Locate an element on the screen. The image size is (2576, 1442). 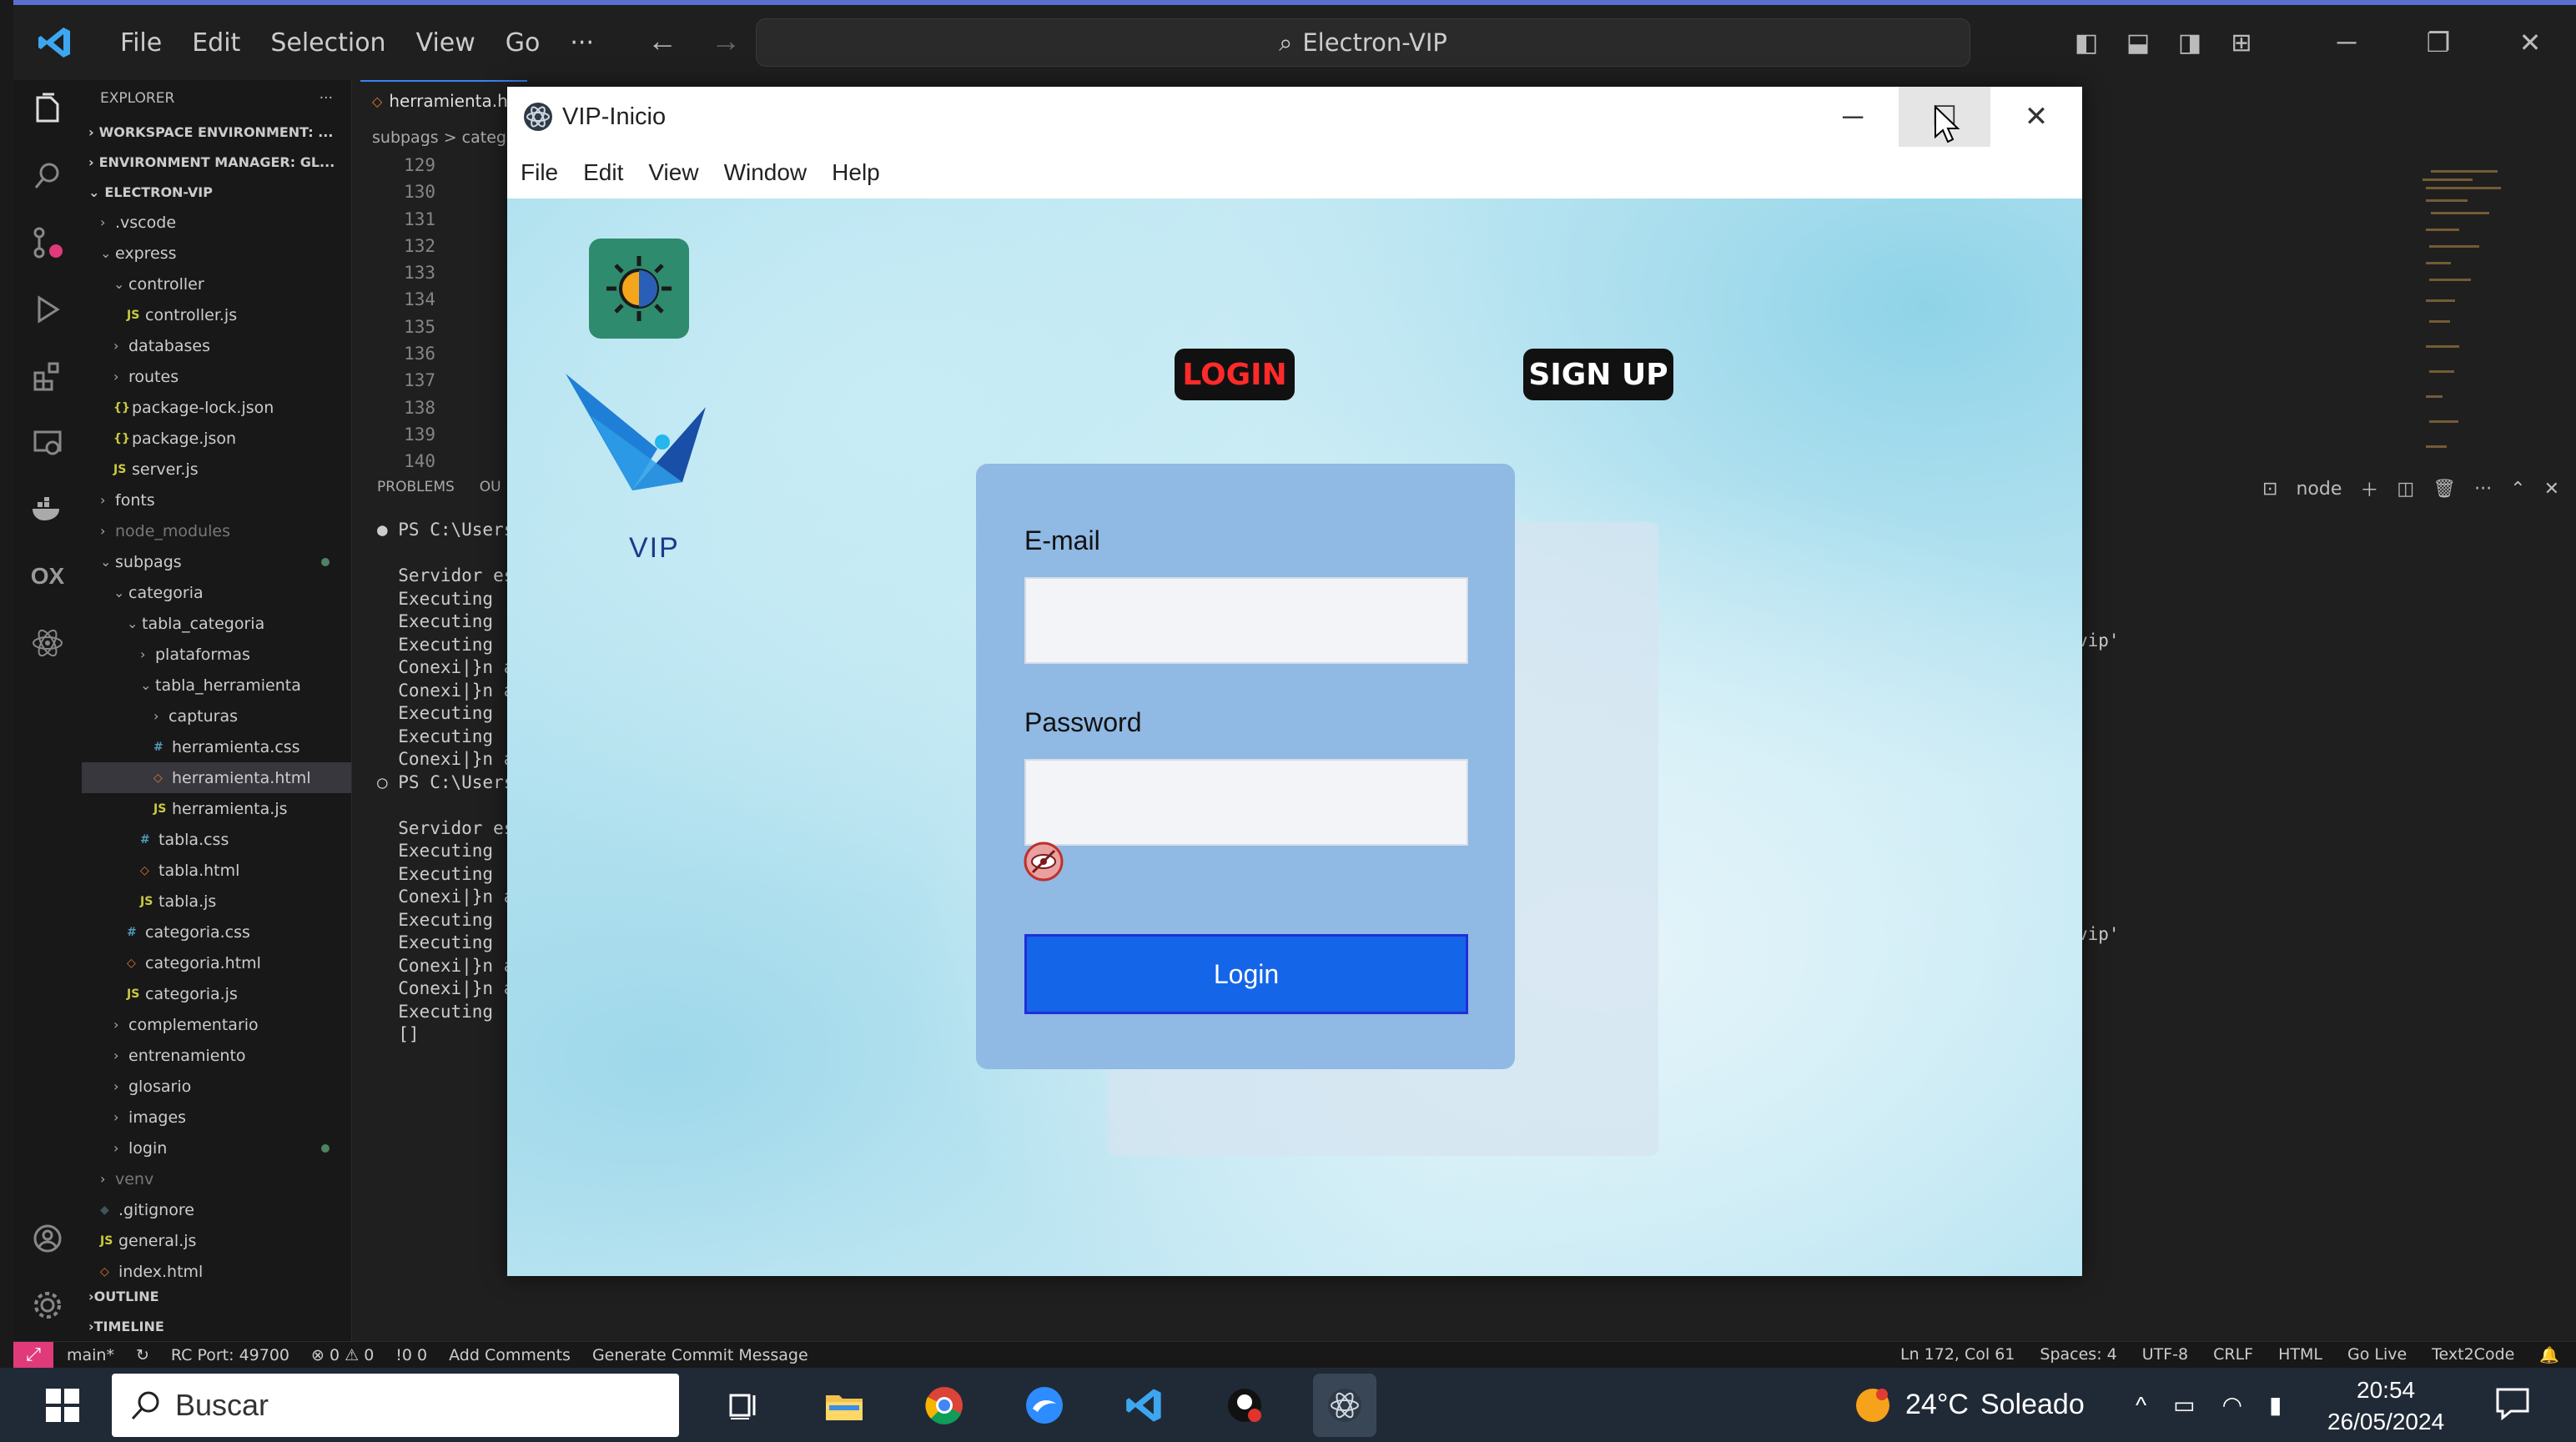
vscode-taskbar-icon is located at coordinates (1144, 1405).